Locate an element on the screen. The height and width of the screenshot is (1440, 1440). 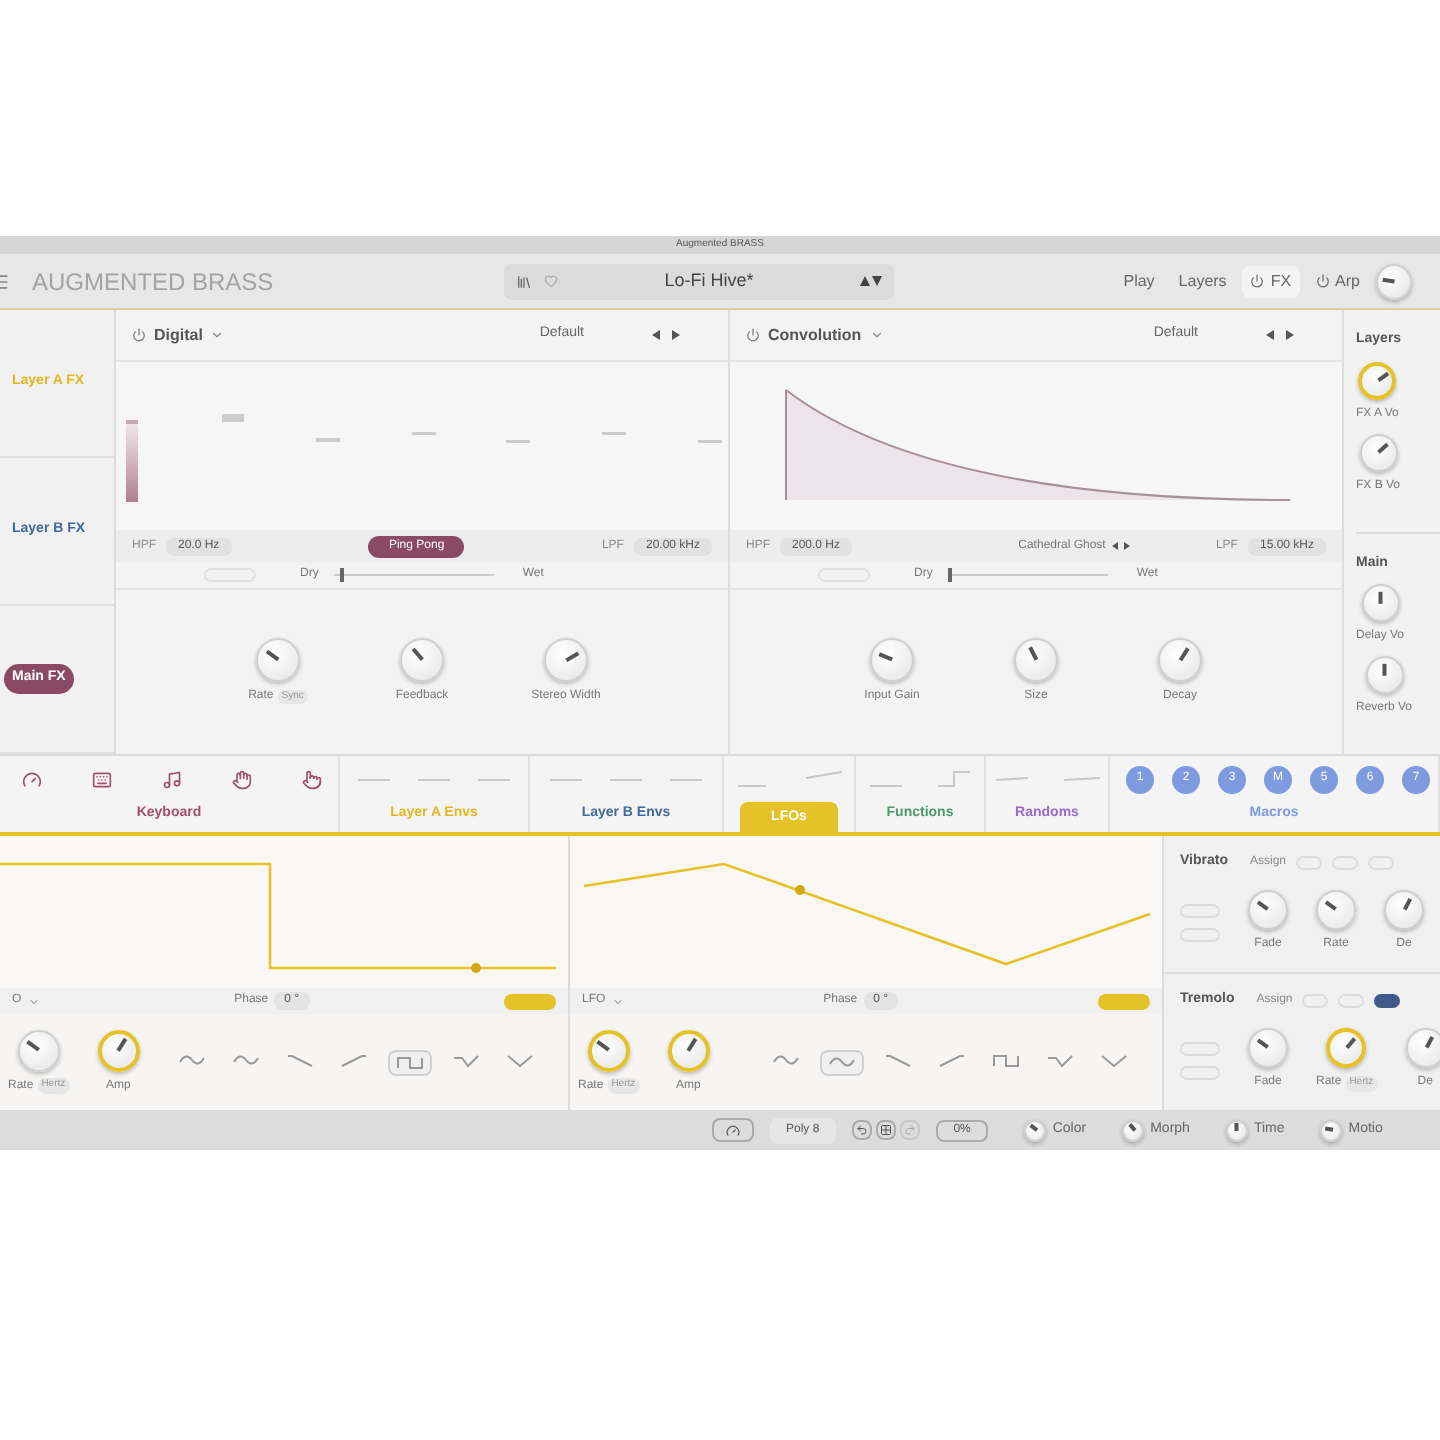
music-icon is located at coordinates (171, 779).